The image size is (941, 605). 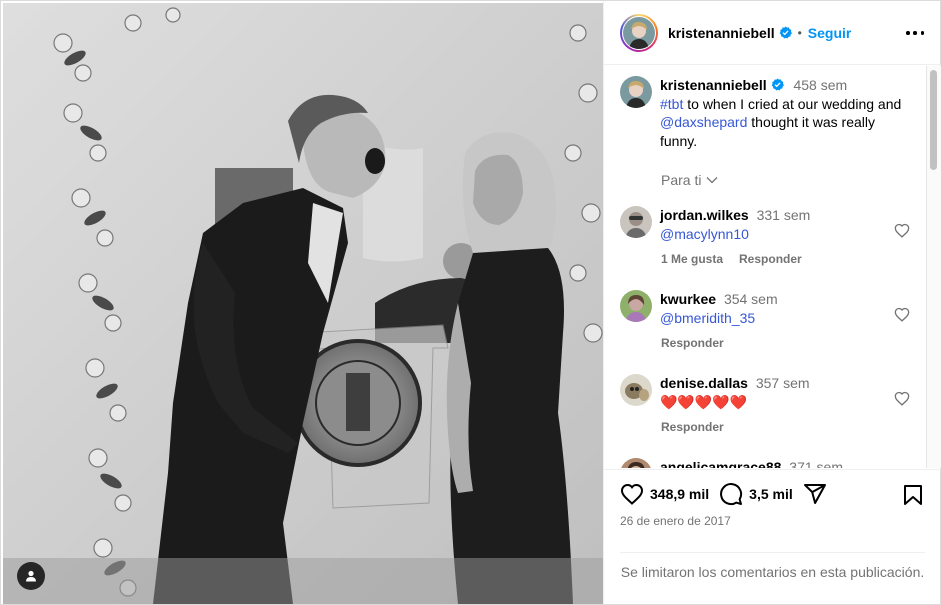 What do you see at coordinates (704, 234) in the screenshot?
I see `comment-mention: @macylynn10` at bounding box center [704, 234].